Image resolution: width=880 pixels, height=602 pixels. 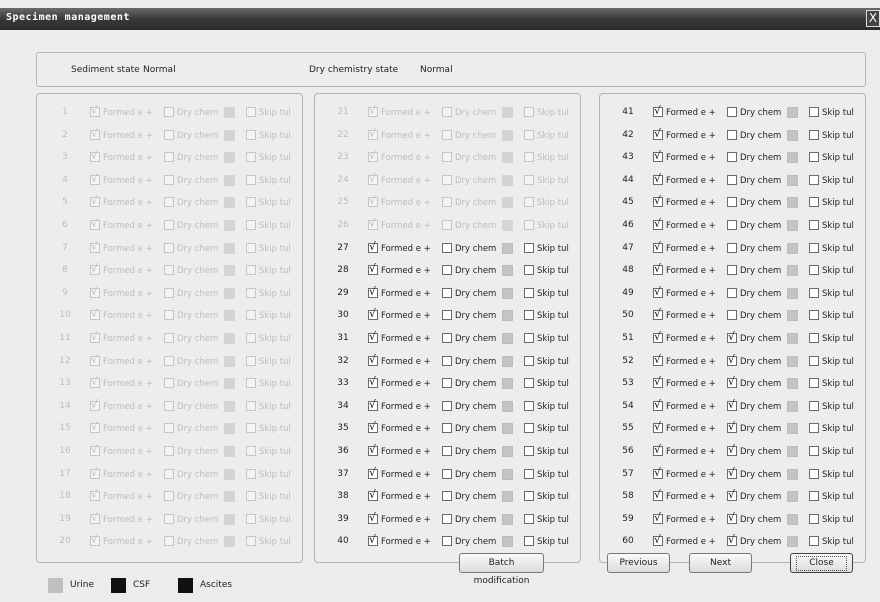 I want to click on close-button: Close, so click(x=821, y=563).